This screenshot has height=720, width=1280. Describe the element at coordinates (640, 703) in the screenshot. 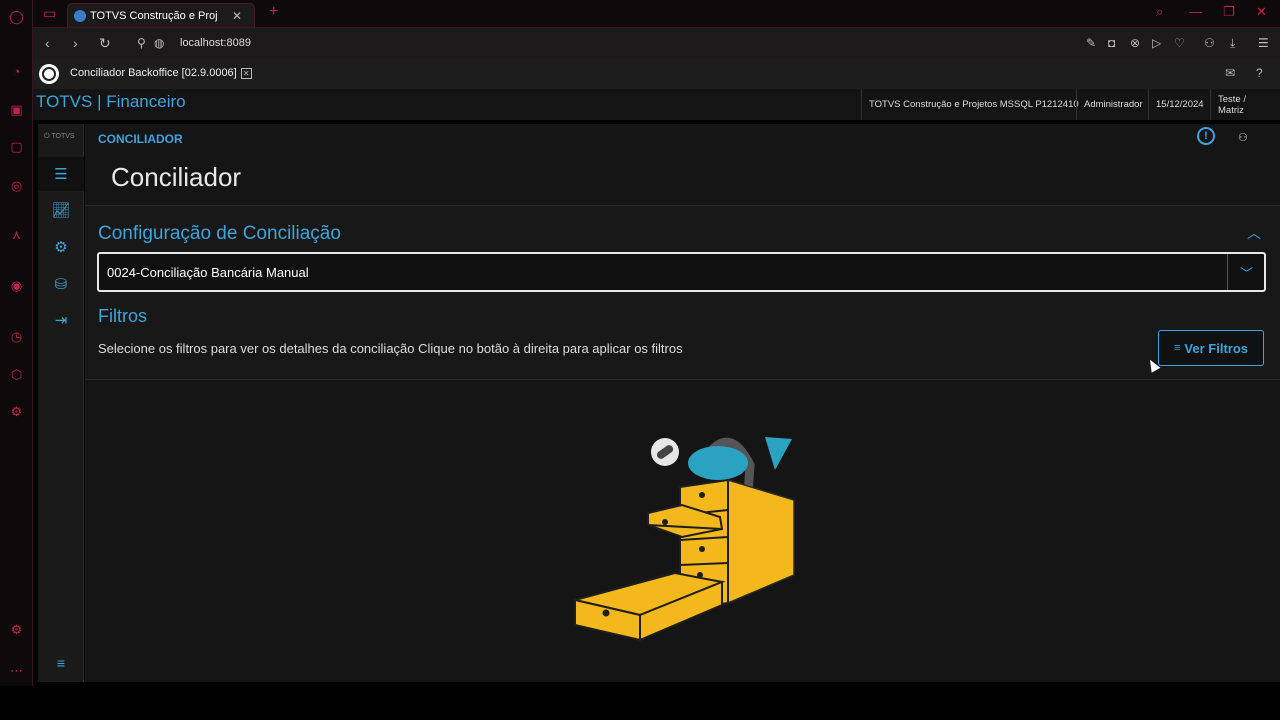

I see `taskbar-strip` at that location.